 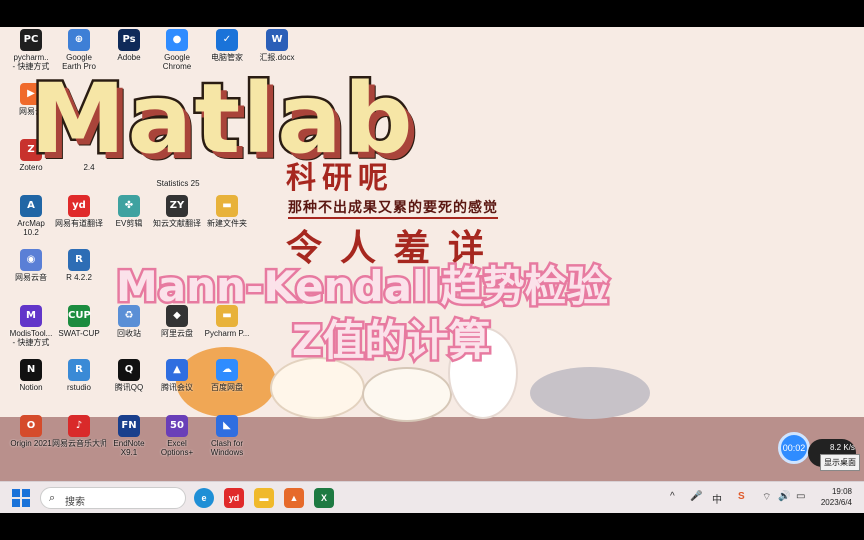 What do you see at coordinates (841, 491) in the screenshot?
I see `clock-time: 19:08` at bounding box center [841, 491].